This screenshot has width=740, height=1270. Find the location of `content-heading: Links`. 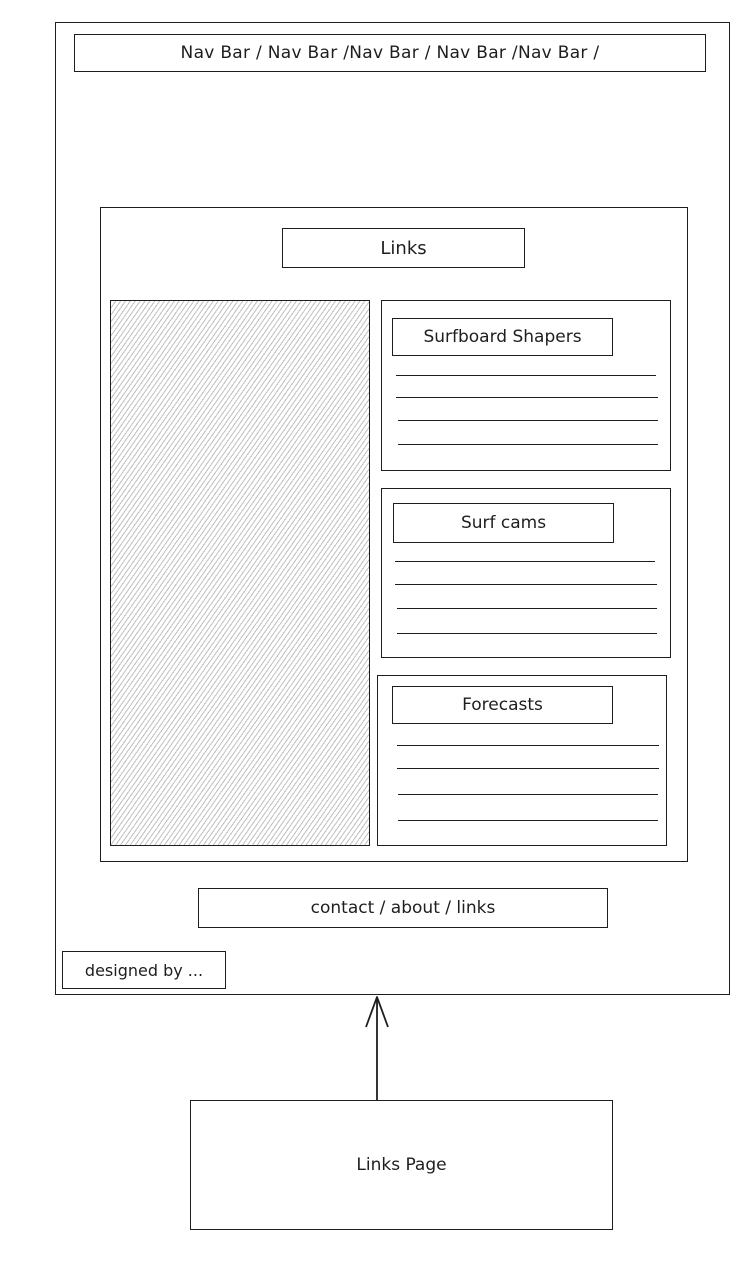

content-heading: Links is located at coordinates (403, 248).